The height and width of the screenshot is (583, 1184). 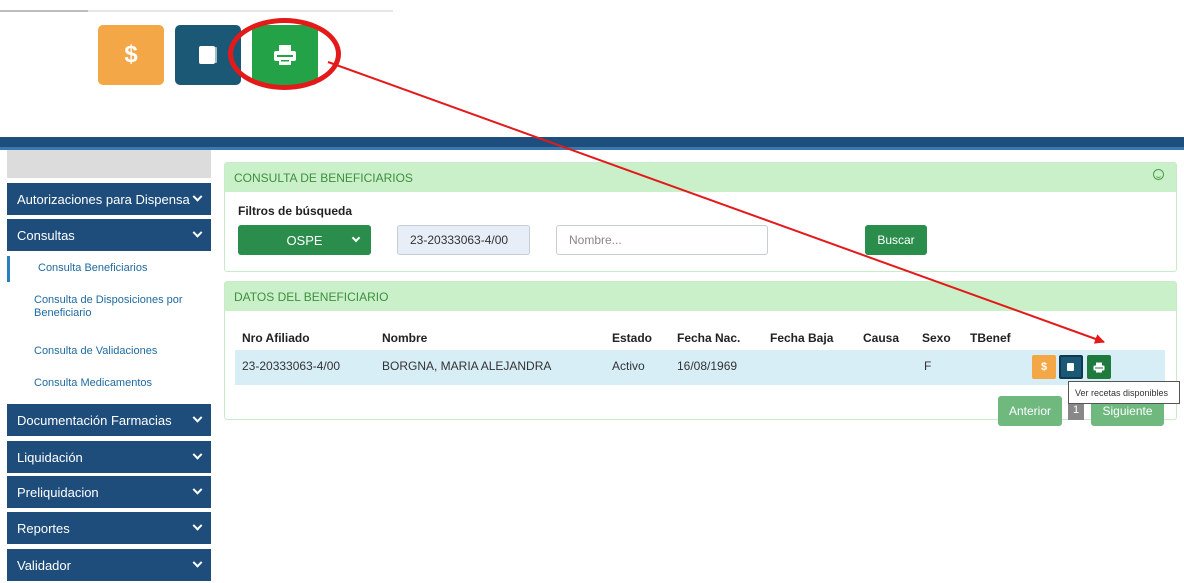 I want to click on obra-social-value: OSPE, so click(x=304, y=240).